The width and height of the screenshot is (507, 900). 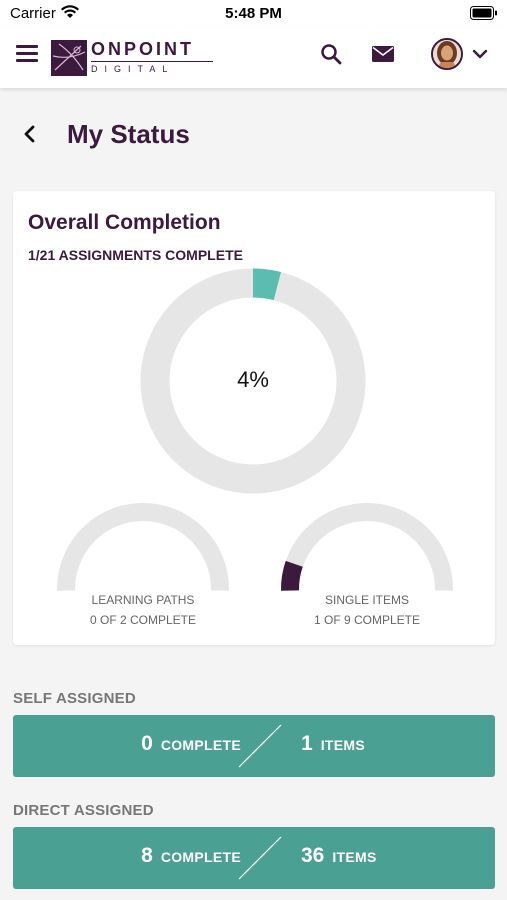 I want to click on learning-paths-detail: 0 OF 2 COMPLETE, so click(x=143, y=620).